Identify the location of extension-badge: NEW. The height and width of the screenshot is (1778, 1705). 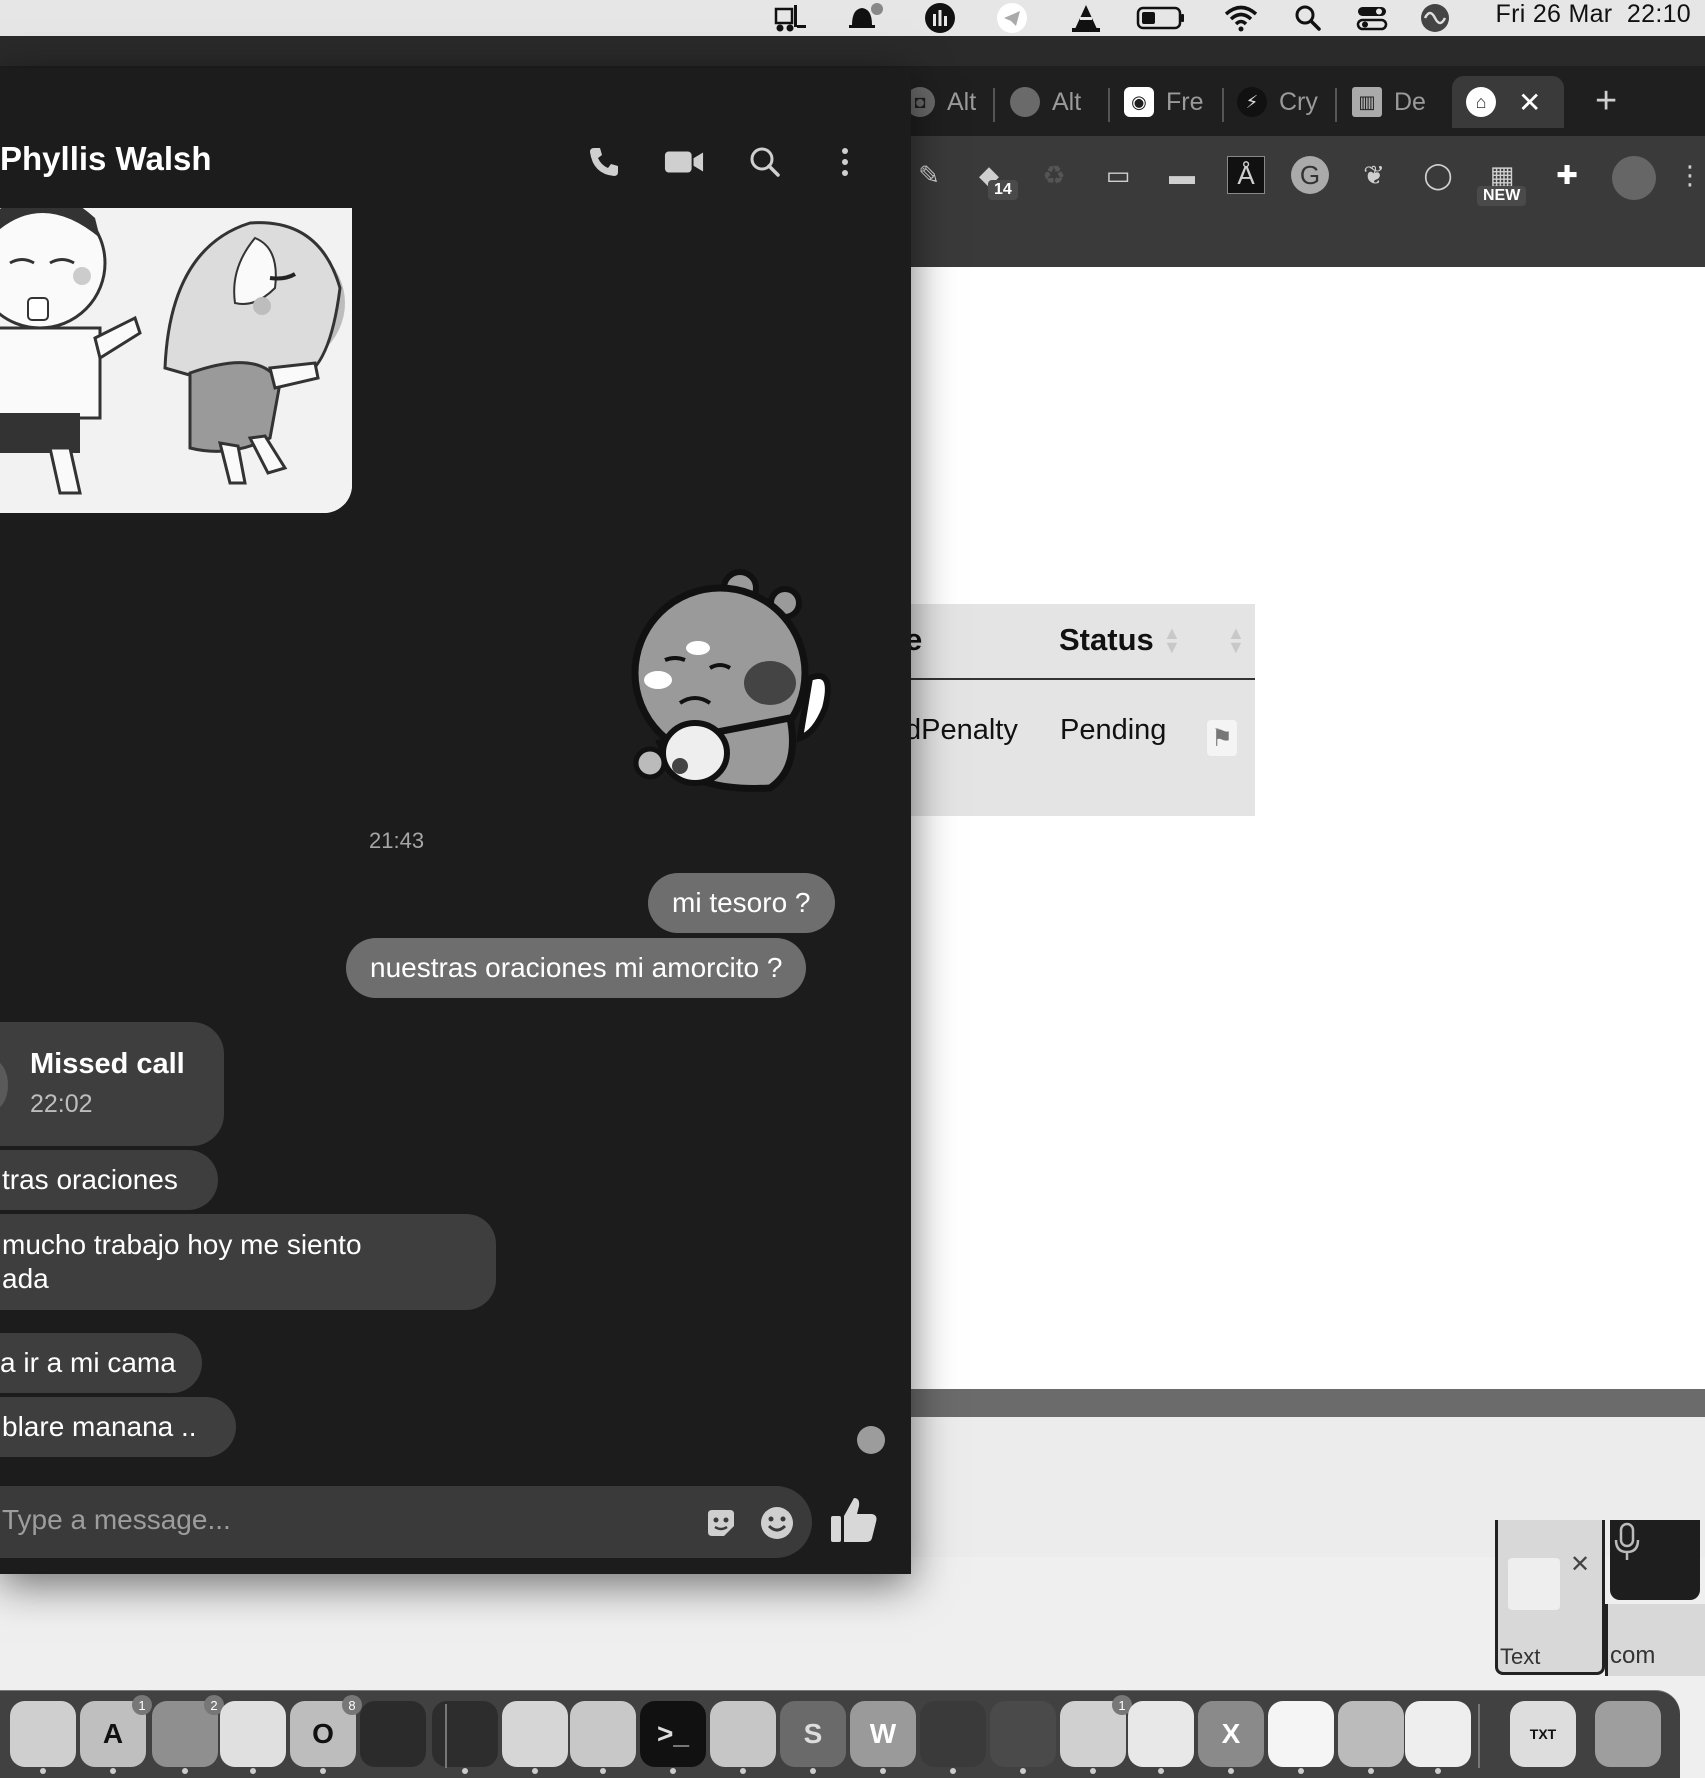
(1502, 196).